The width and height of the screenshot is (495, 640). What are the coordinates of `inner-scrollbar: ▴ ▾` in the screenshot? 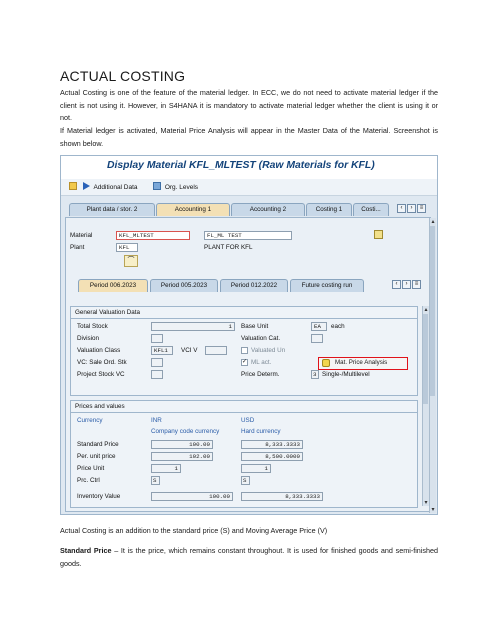 It's located at (425, 406).